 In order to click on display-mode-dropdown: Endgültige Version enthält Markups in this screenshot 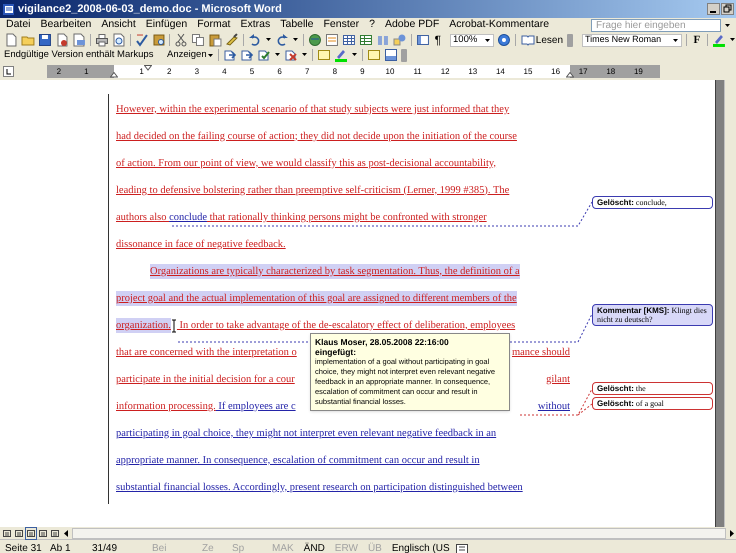, I will do `click(84, 55)`.